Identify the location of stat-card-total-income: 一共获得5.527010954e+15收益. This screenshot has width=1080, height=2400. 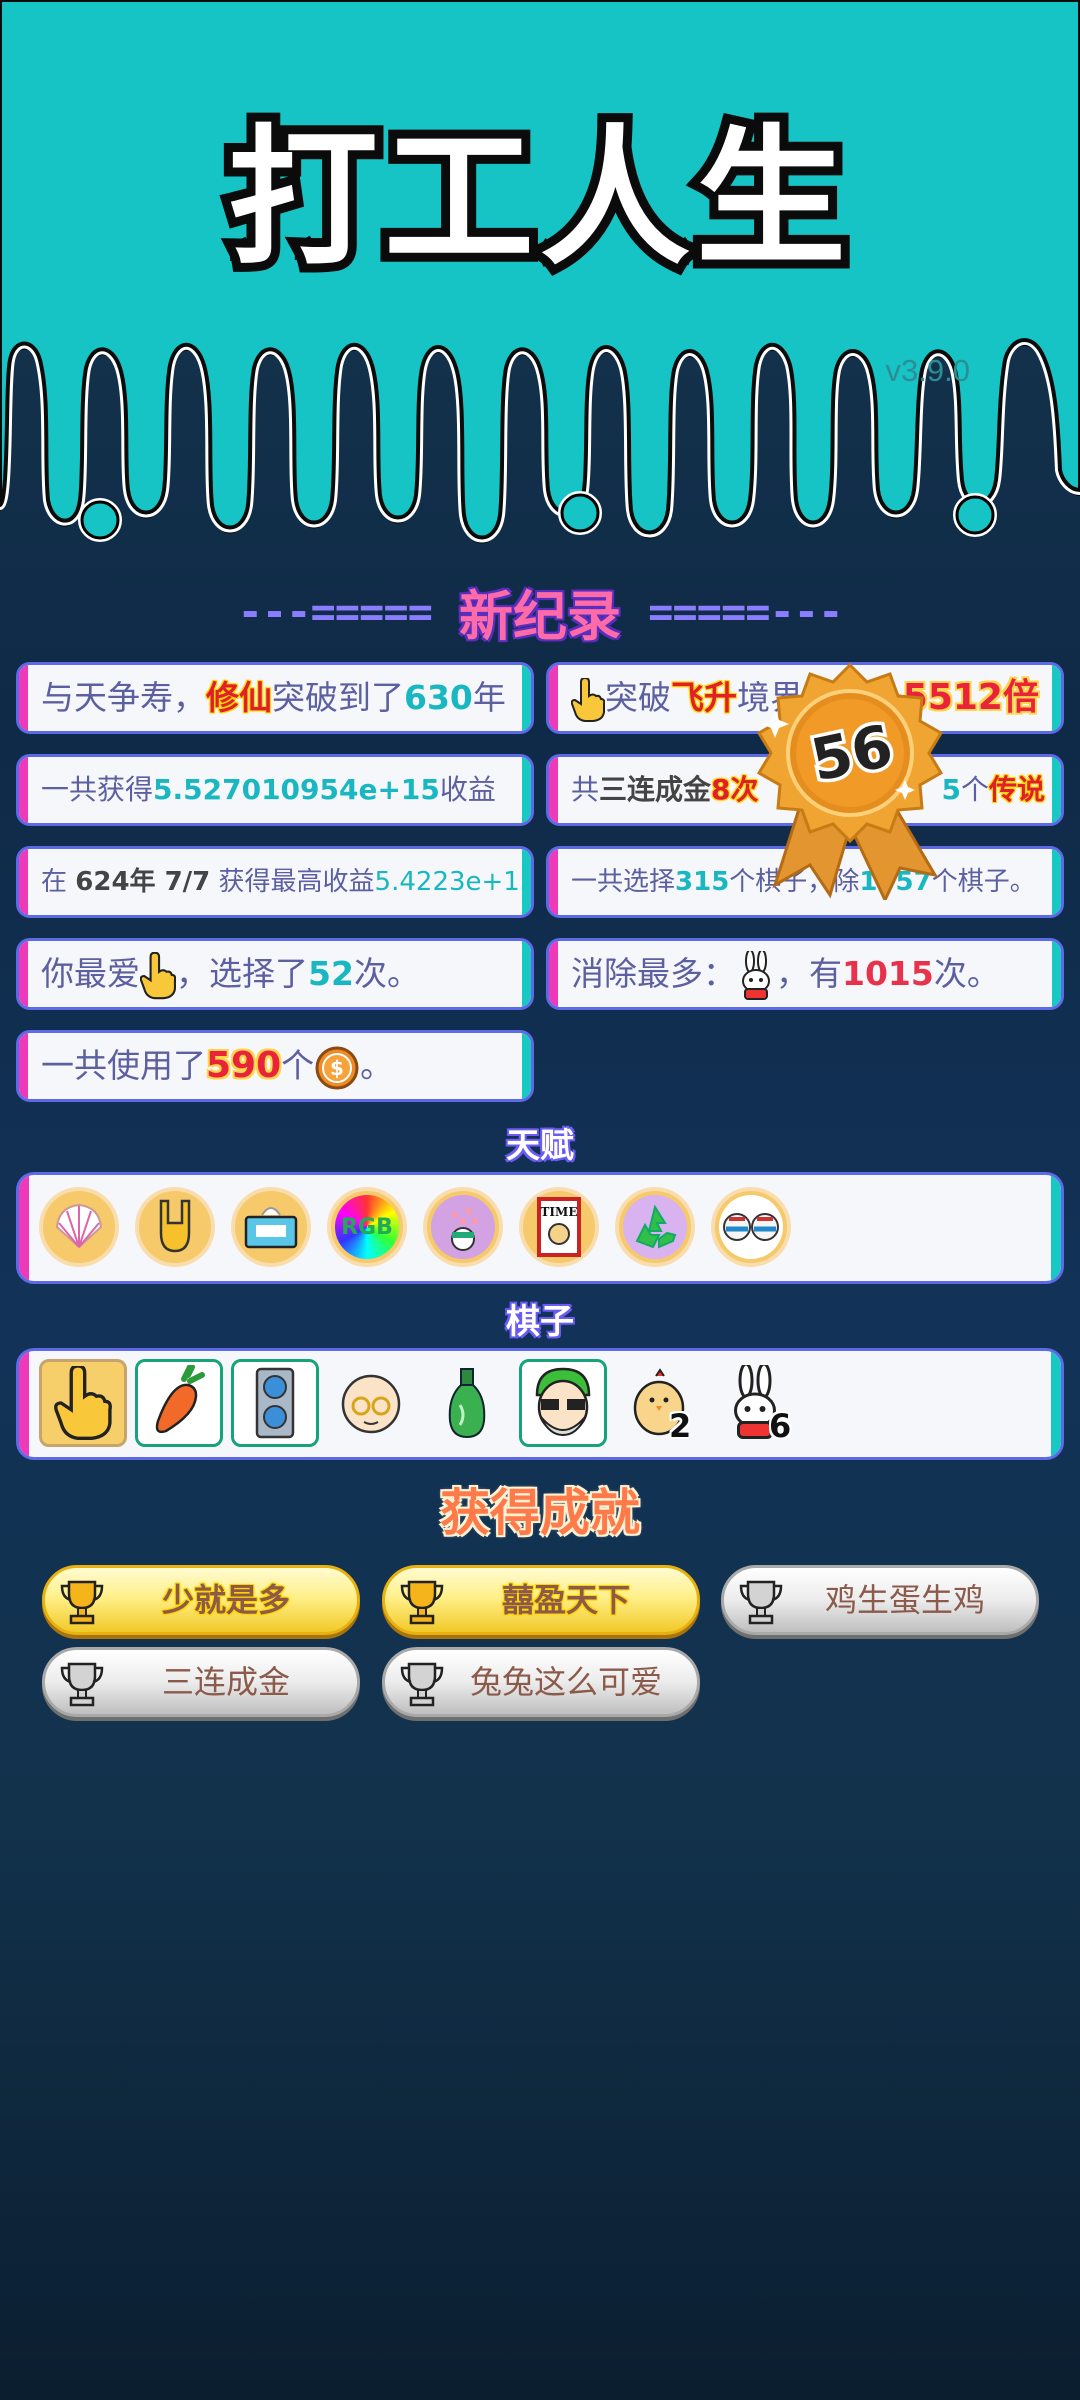
(275, 790).